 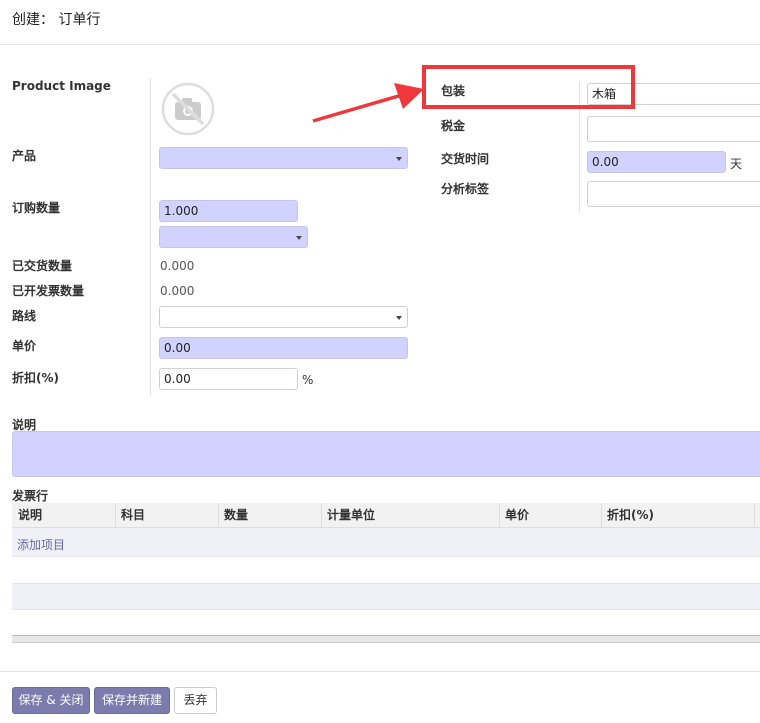 What do you see at coordinates (177, 291) in the screenshot?
I see `invoiced-qty-value: 0.000` at bounding box center [177, 291].